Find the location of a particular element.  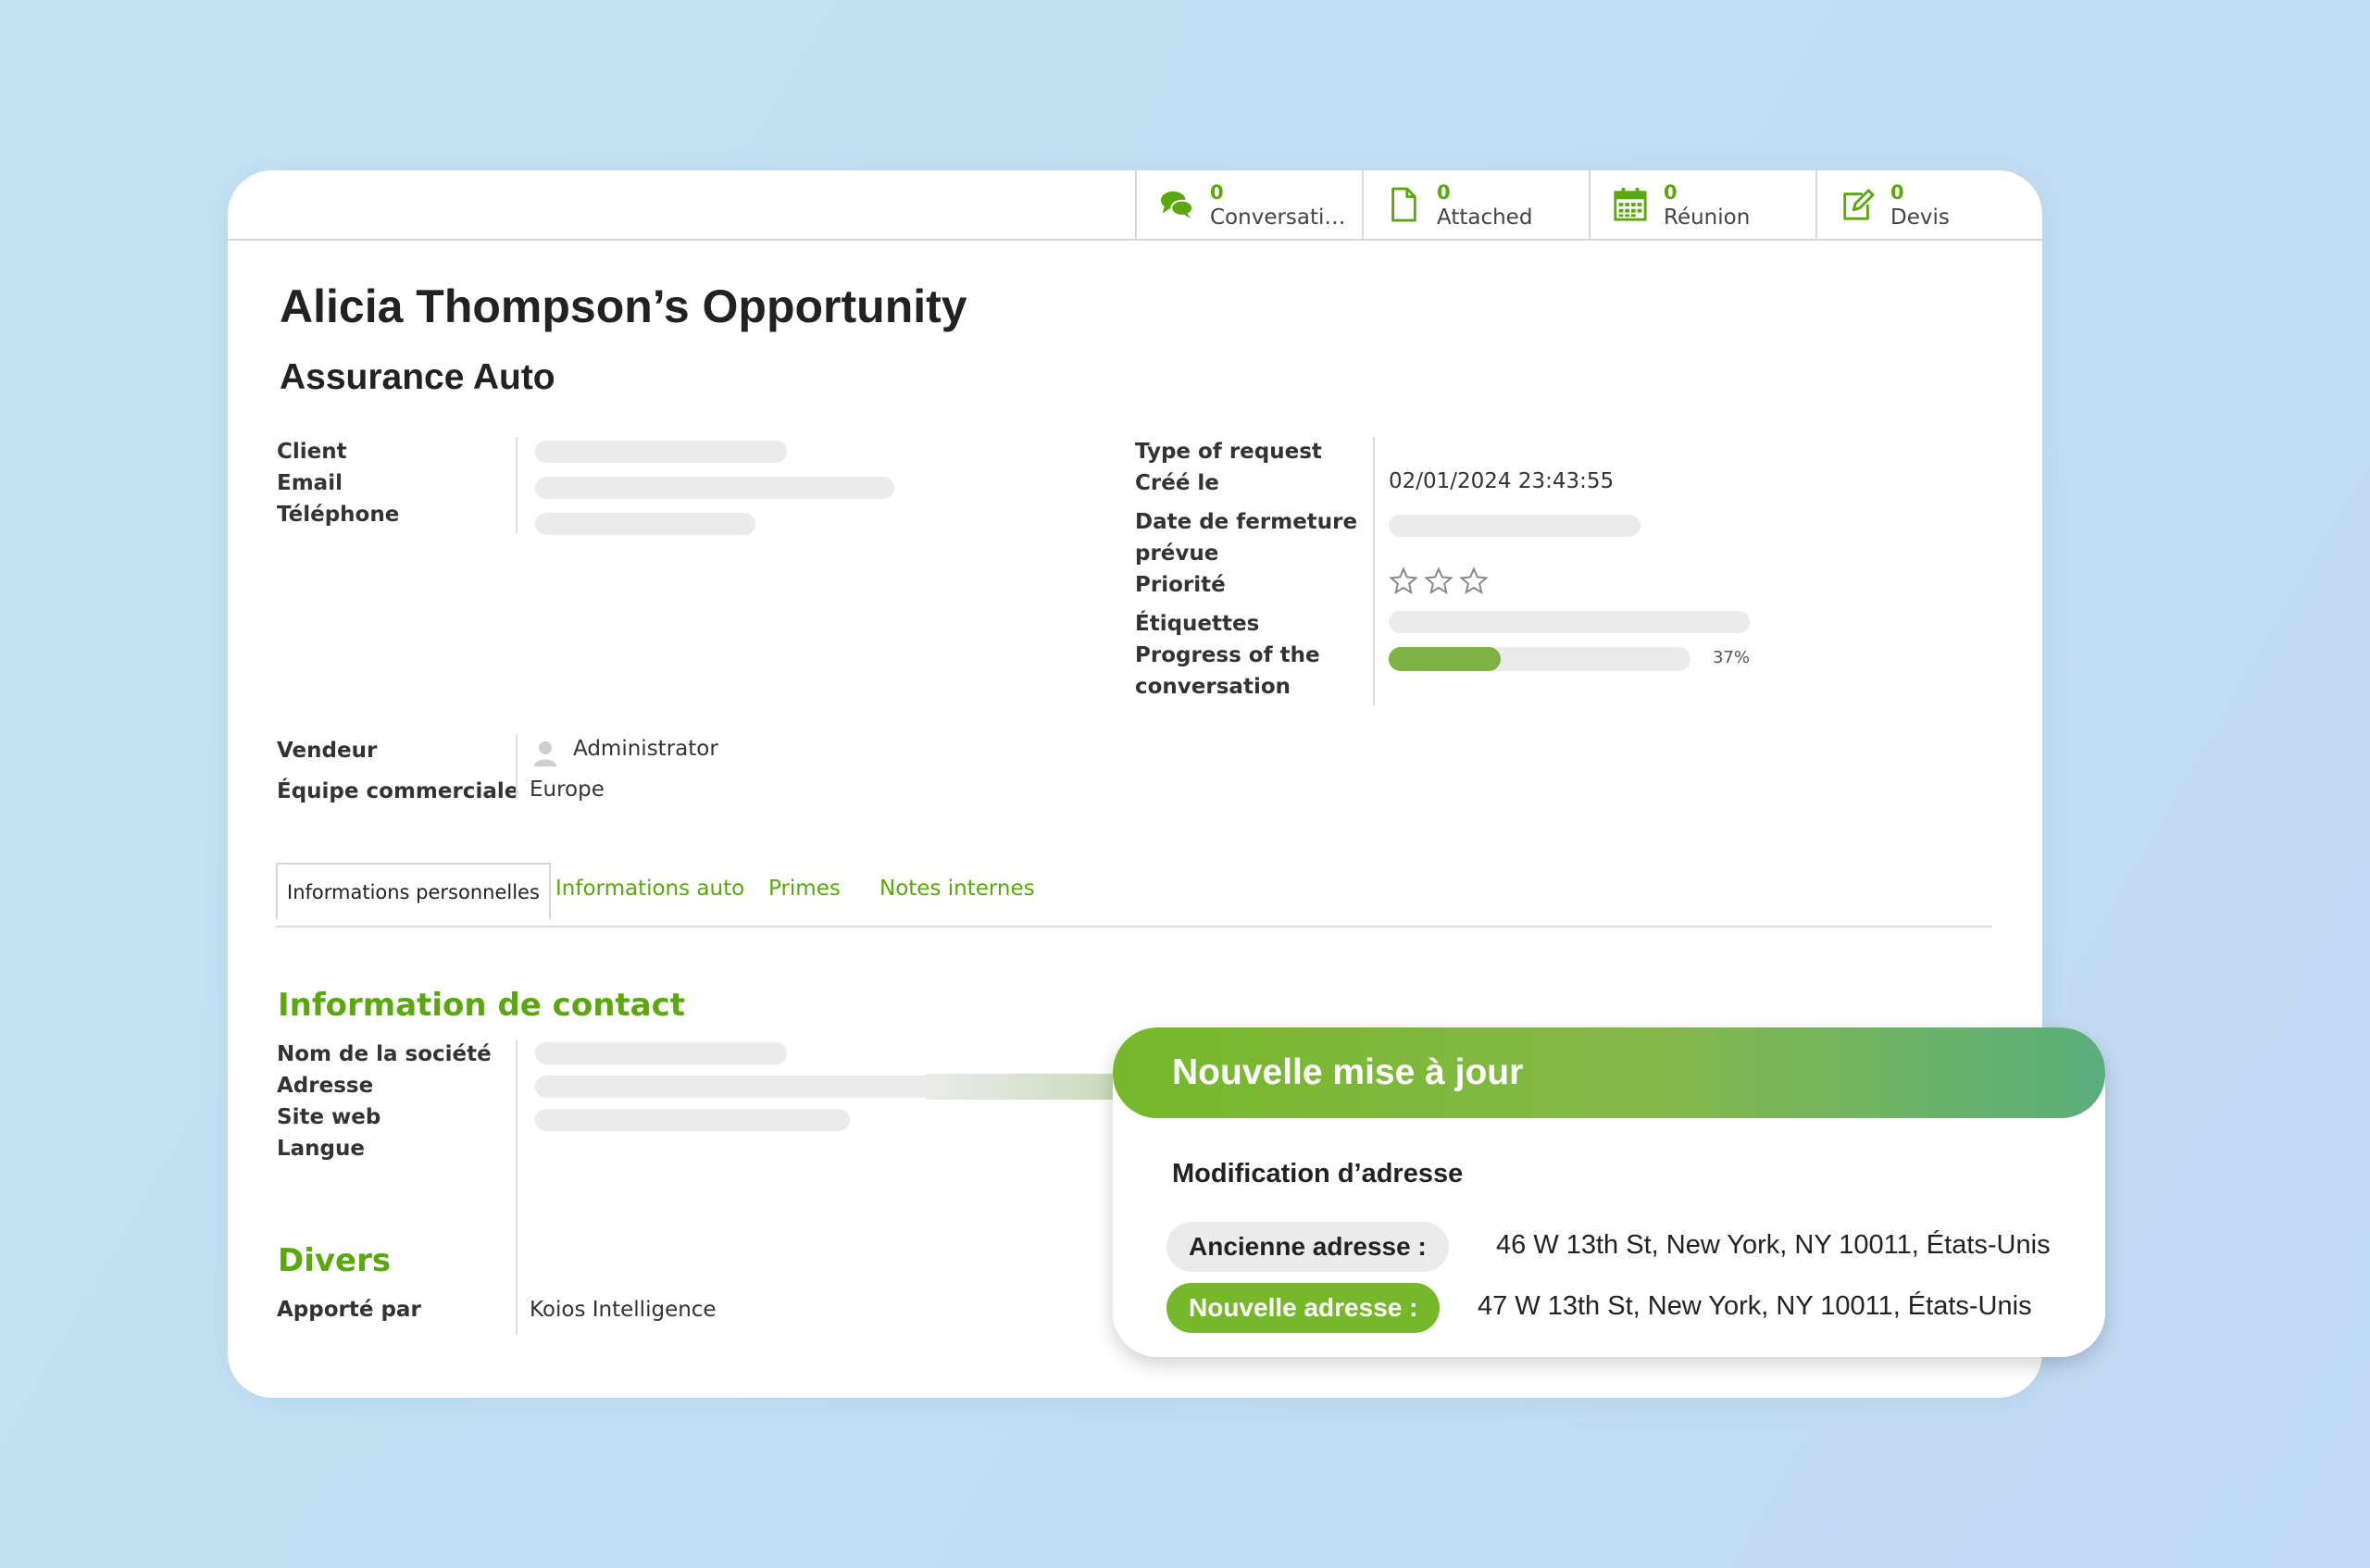

conversation-progress-bar is located at coordinates (1539, 659).